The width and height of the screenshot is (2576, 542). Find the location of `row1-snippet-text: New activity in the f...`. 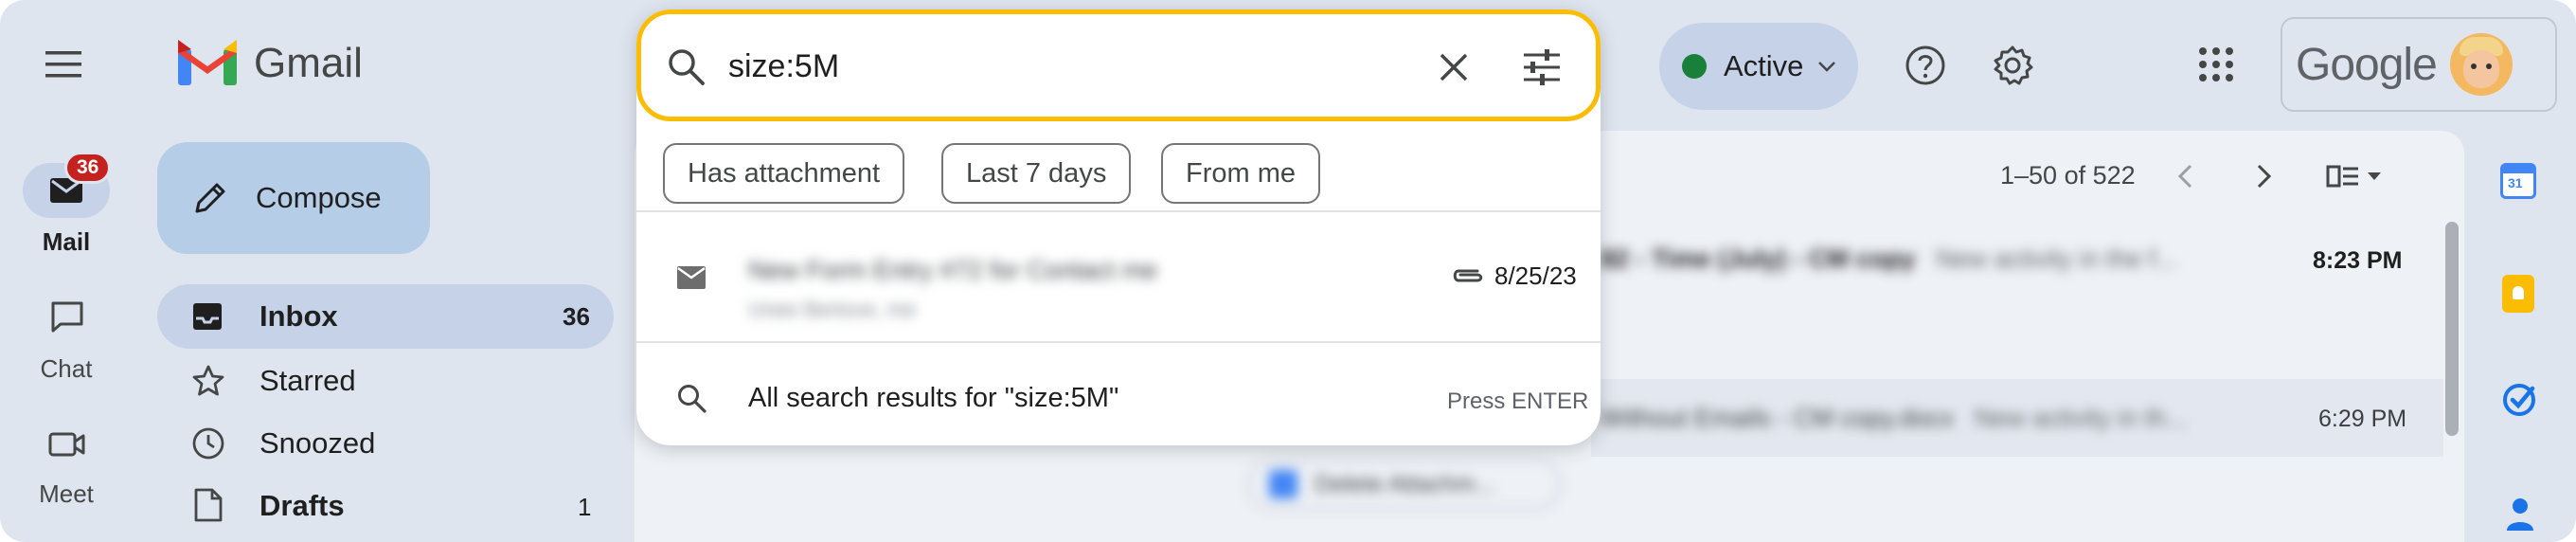

row1-snippet-text: New activity in the f... is located at coordinates (2057, 258).